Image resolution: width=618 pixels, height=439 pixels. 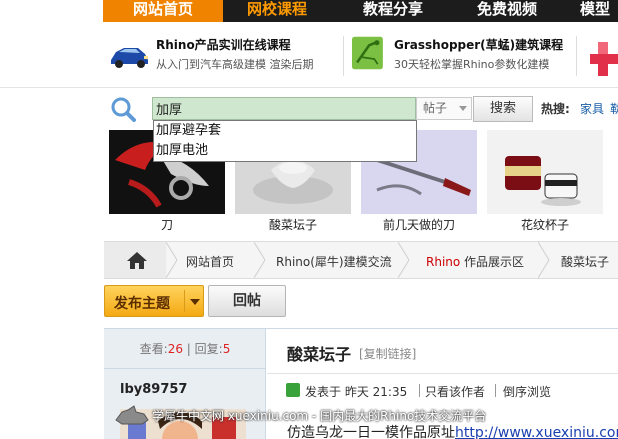 I want to click on author-name: lby89757, so click(x=153, y=389).